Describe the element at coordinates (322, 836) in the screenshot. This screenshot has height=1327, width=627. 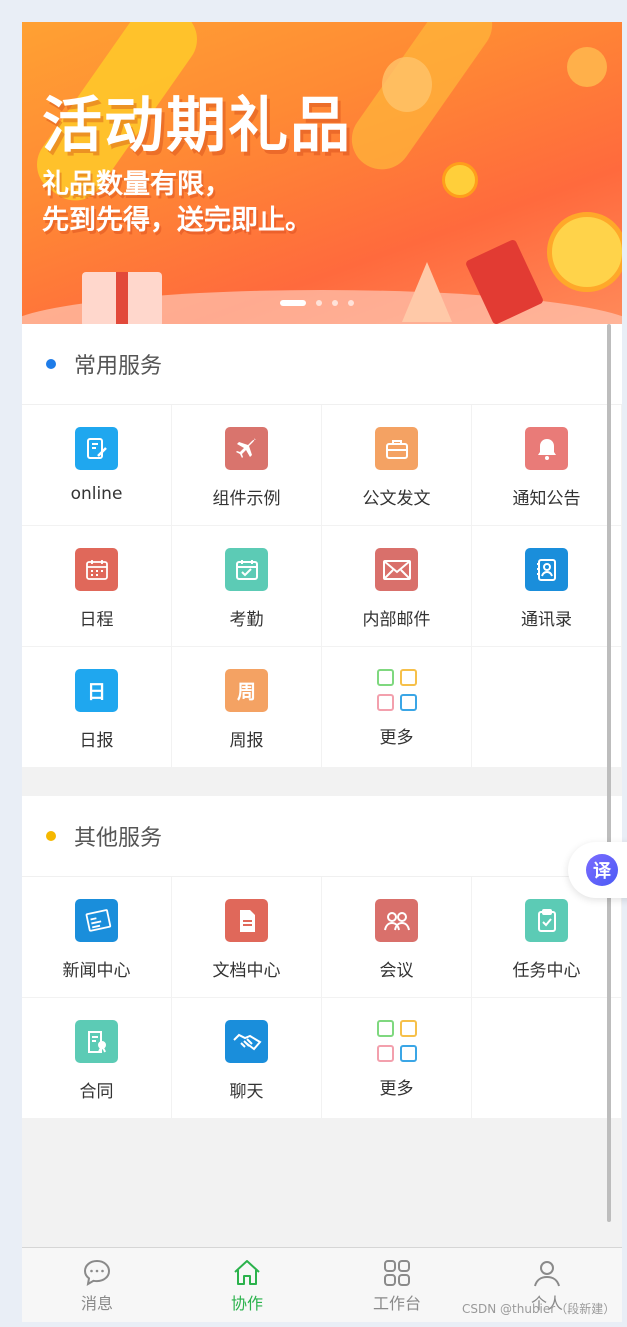
I see `section-header: 其他服务` at that location.